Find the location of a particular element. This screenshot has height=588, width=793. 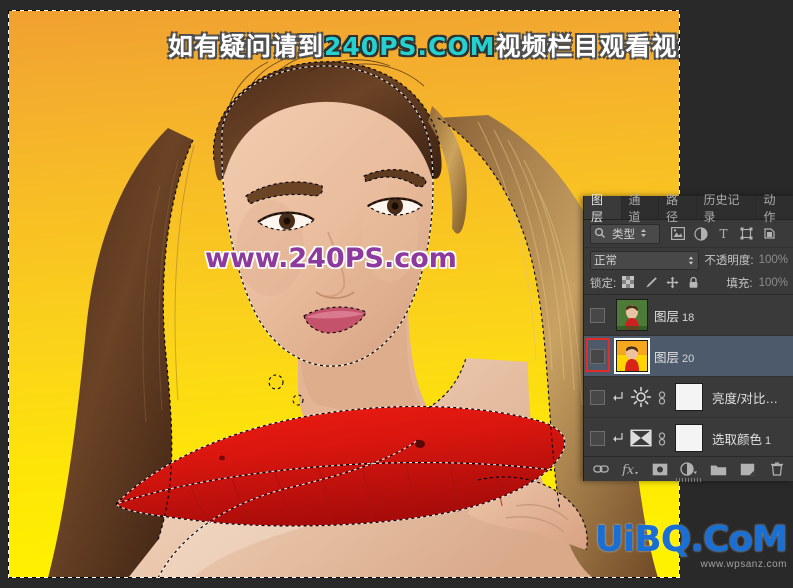

blend-mode-select: 正常 is located at coordinates (645, 260).